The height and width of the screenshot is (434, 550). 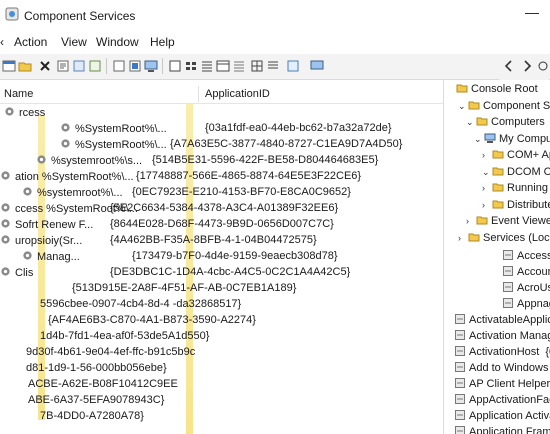 I want to click on dcom-item-label: Activation Manager, so click(x=509, y=336).